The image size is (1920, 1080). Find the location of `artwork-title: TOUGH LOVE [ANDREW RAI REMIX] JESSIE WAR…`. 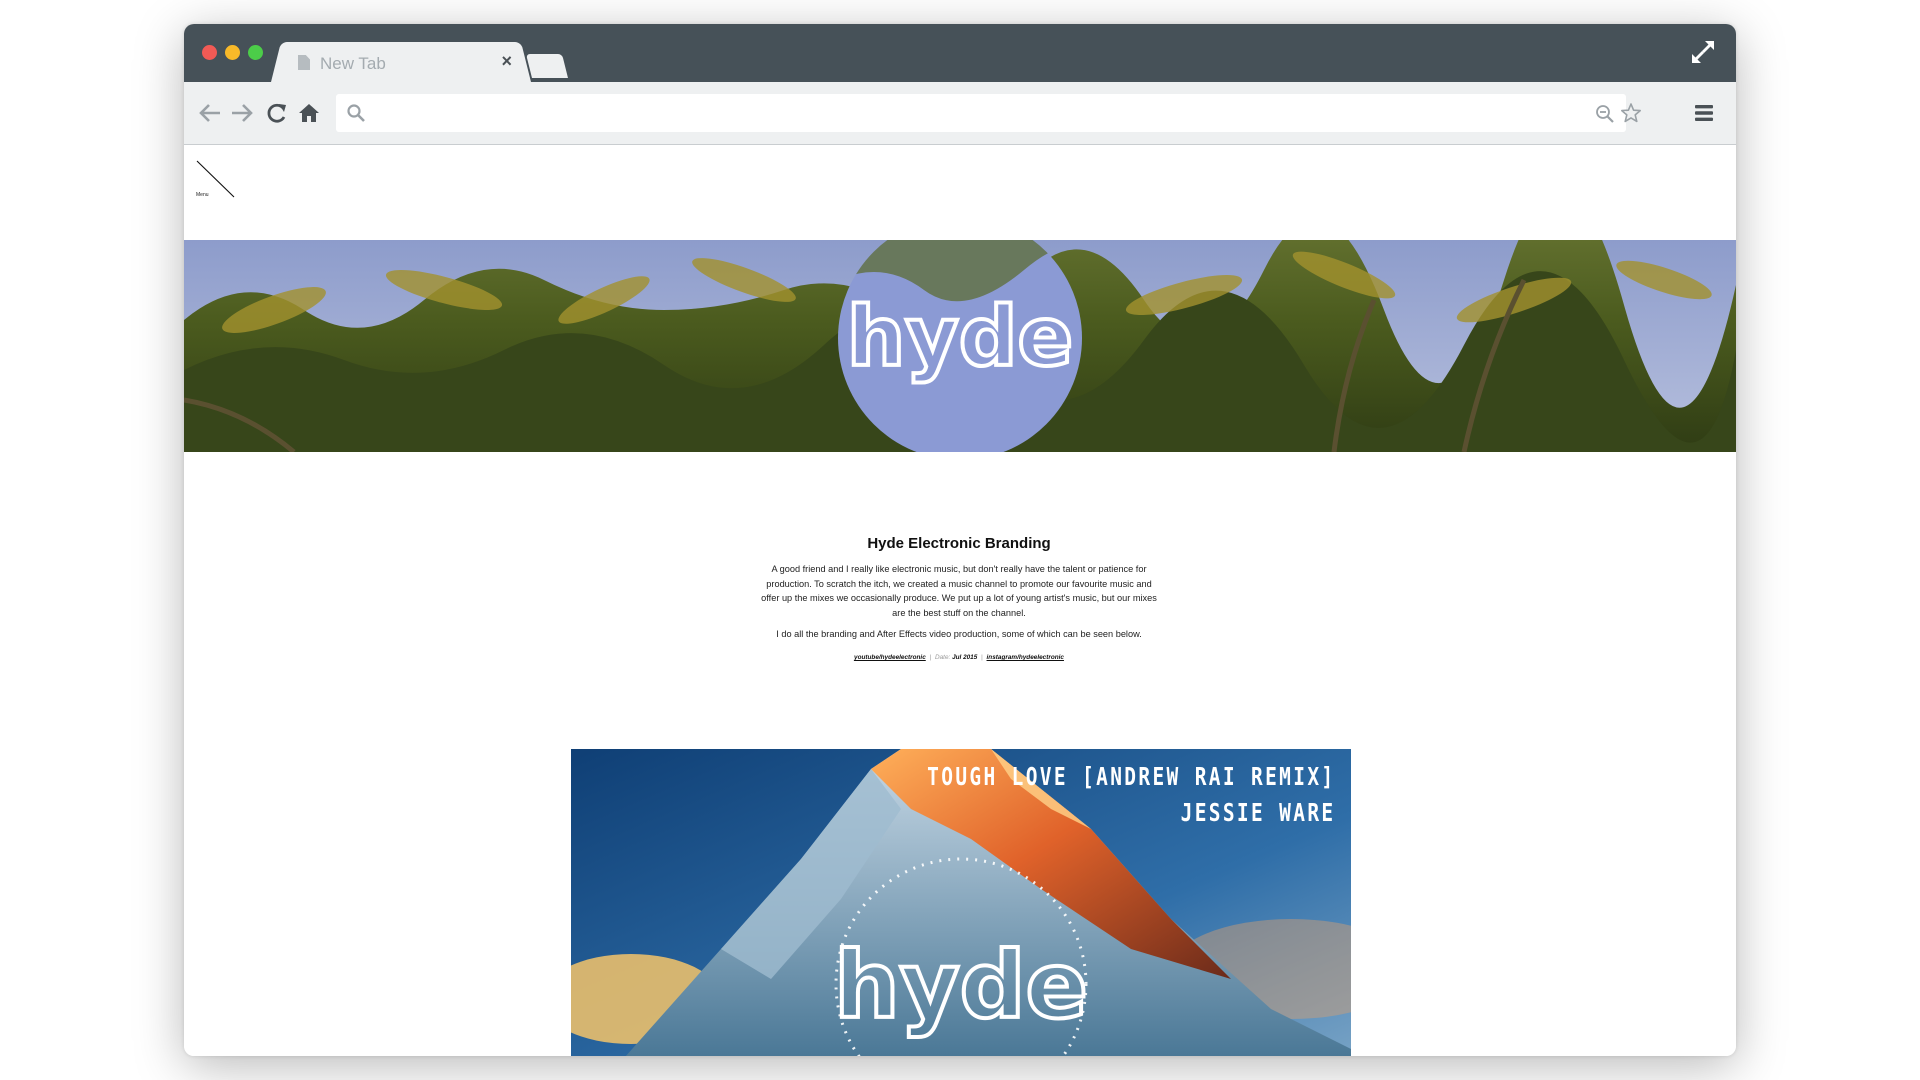

artwork-title: TOUGH LOVE [ANDREW RAI REMIX] JESSIE WAR… is located at coordinates (1131, 795).